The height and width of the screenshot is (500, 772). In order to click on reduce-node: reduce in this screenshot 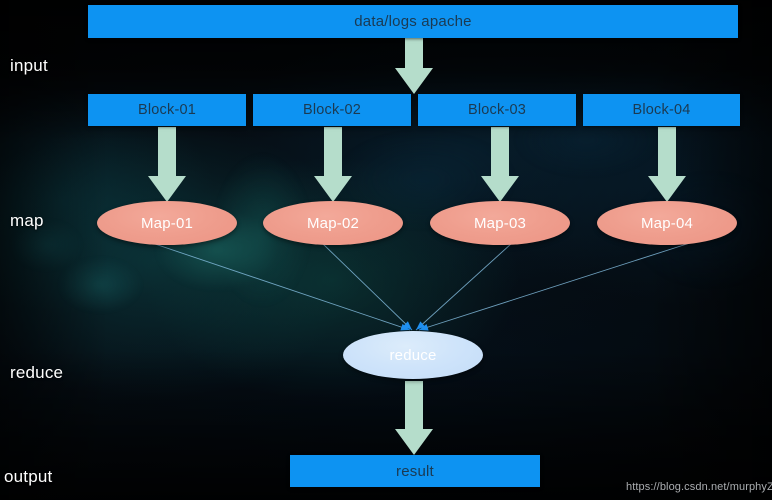, I will do `click(413, 355)`.